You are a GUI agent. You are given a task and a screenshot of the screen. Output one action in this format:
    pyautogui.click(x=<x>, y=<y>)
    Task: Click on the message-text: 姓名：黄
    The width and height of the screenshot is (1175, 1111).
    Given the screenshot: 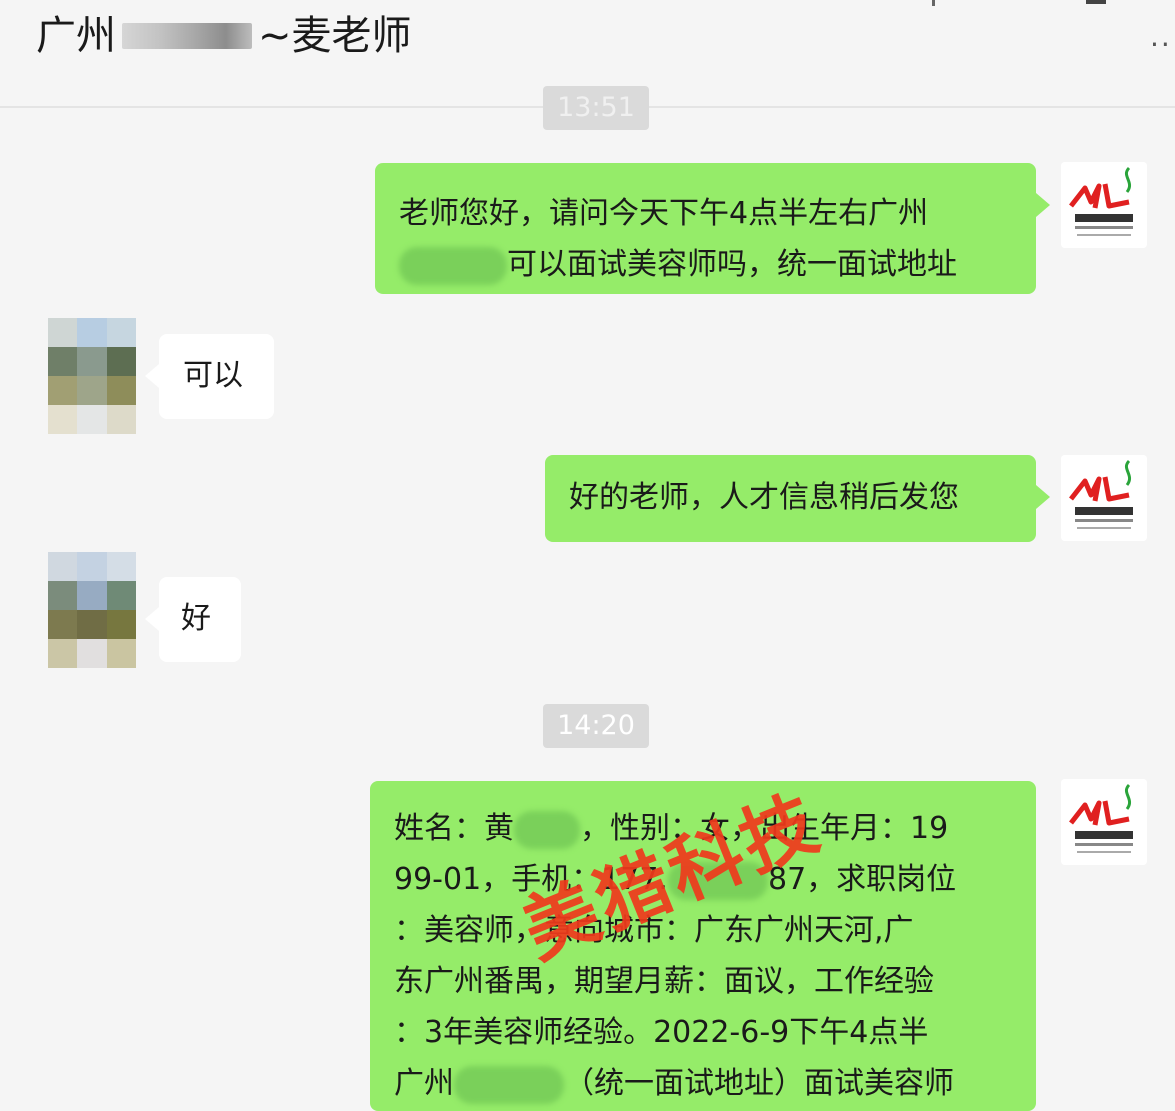 What is the action you would take?
    pyautogui.click(x=454, y=828)
    